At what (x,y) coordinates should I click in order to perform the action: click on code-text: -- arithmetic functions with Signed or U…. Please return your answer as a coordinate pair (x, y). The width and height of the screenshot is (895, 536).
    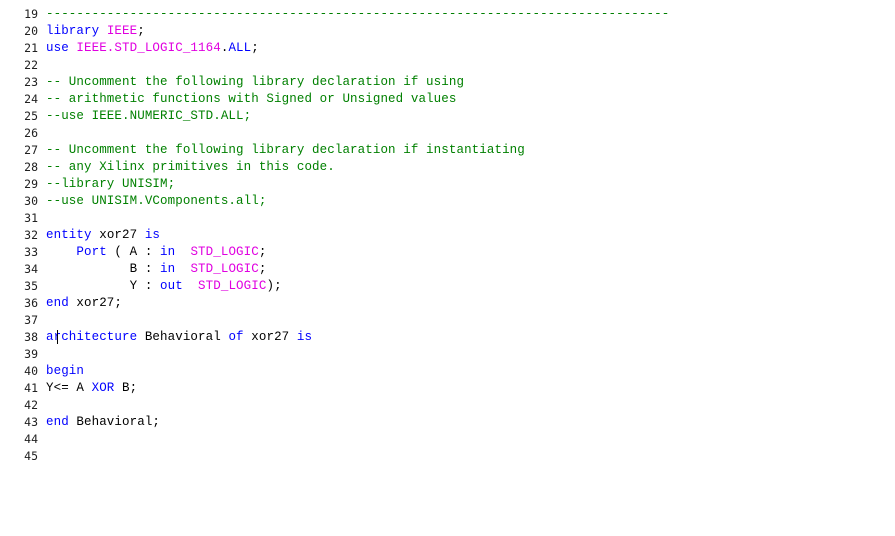
    Looking at the image, I should click on (251, 99).